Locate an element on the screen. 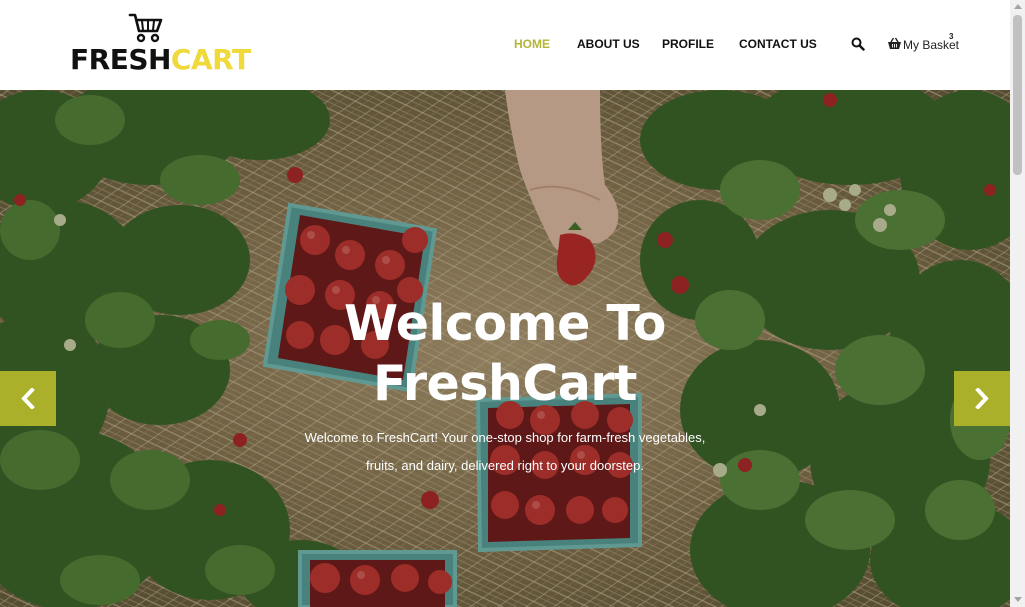  chevron-left-icon is located at coordinates (28, 398).